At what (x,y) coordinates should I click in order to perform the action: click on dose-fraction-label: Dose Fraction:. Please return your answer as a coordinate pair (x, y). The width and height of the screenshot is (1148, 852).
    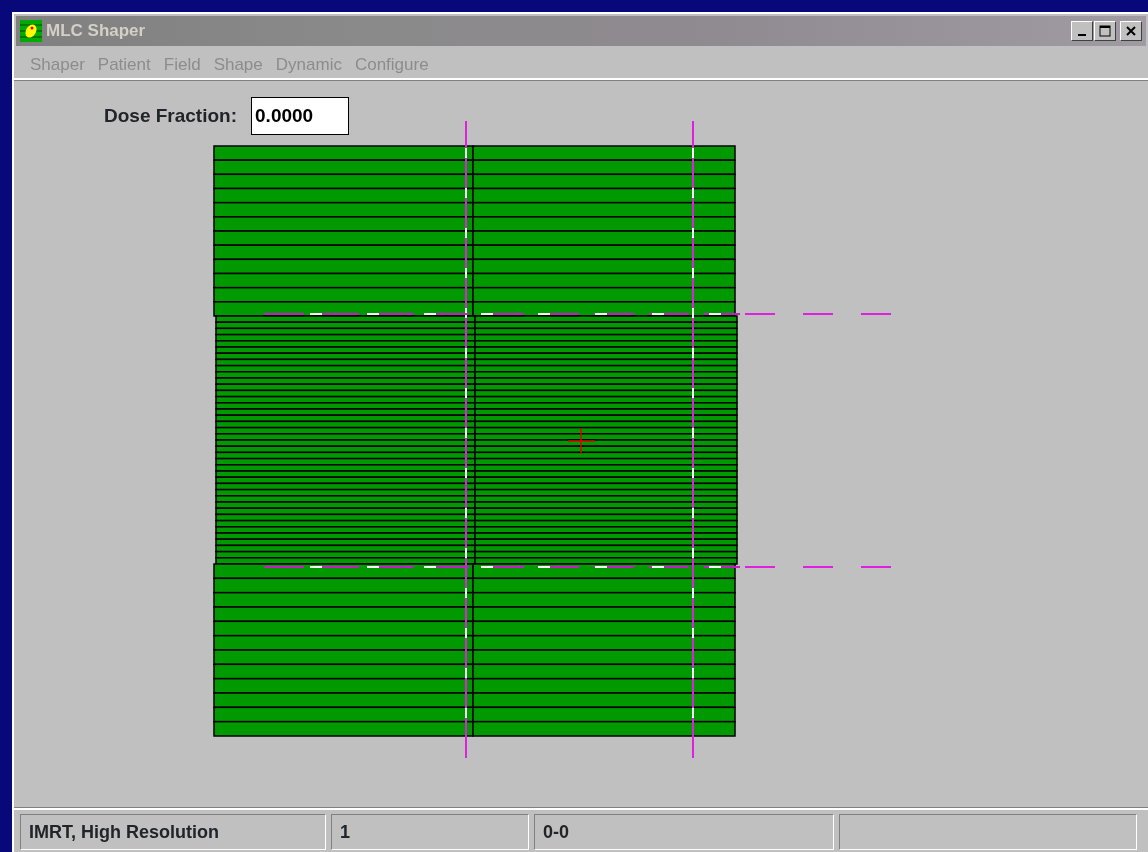
    Looking at the image, I should click on (171, 115).